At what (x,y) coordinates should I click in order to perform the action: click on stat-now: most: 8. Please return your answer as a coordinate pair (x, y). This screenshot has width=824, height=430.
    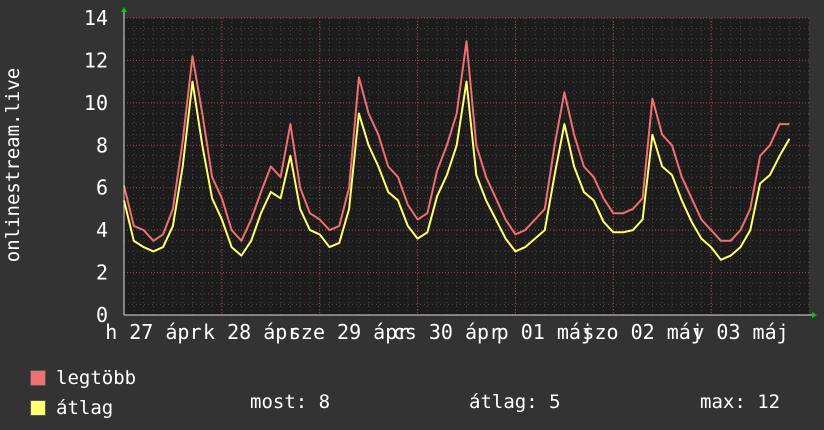
    Looking at the image, I should click on (290, 402).